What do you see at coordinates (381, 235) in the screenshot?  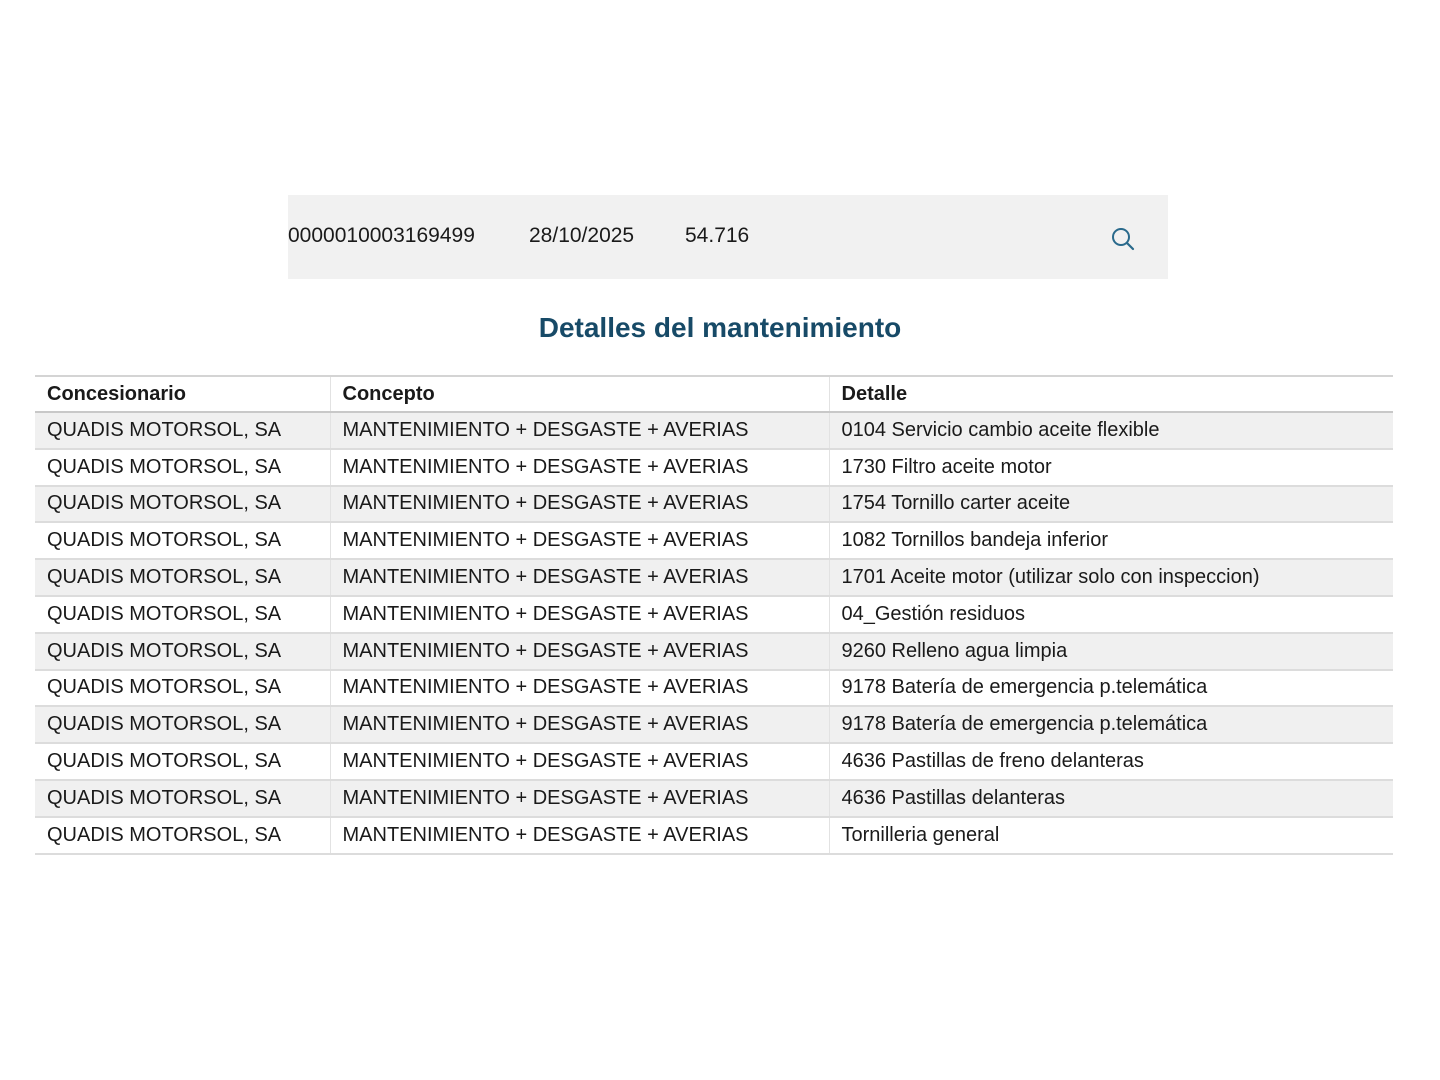 I see `reference-number: 0000010003169499` at bounding box center [381, 235].